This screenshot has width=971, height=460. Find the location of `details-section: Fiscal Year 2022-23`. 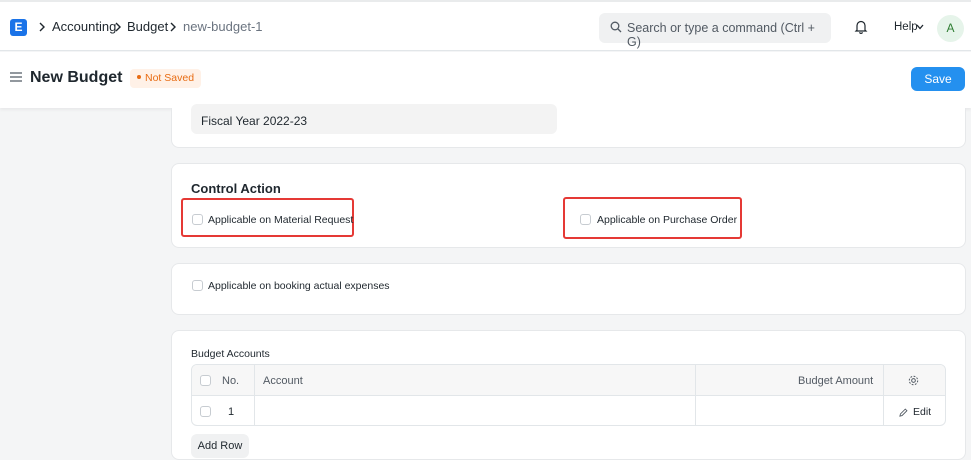

details-section: Fiscal Year 2022-23 is located at coordinates (568, 126).